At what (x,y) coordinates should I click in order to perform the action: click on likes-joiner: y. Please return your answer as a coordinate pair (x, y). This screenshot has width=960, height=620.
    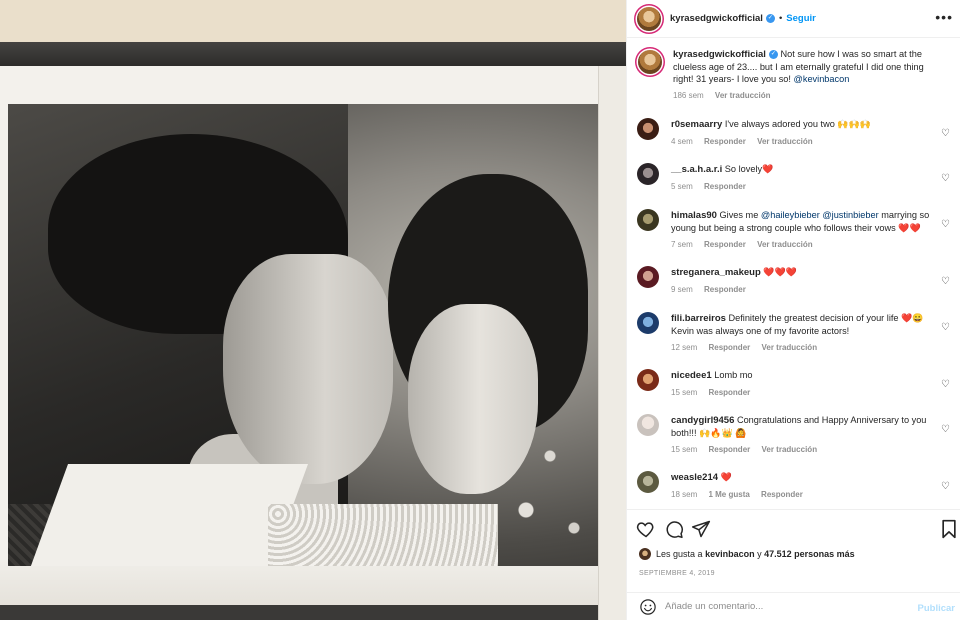
    Looking at the image, I should click on (759, 554).